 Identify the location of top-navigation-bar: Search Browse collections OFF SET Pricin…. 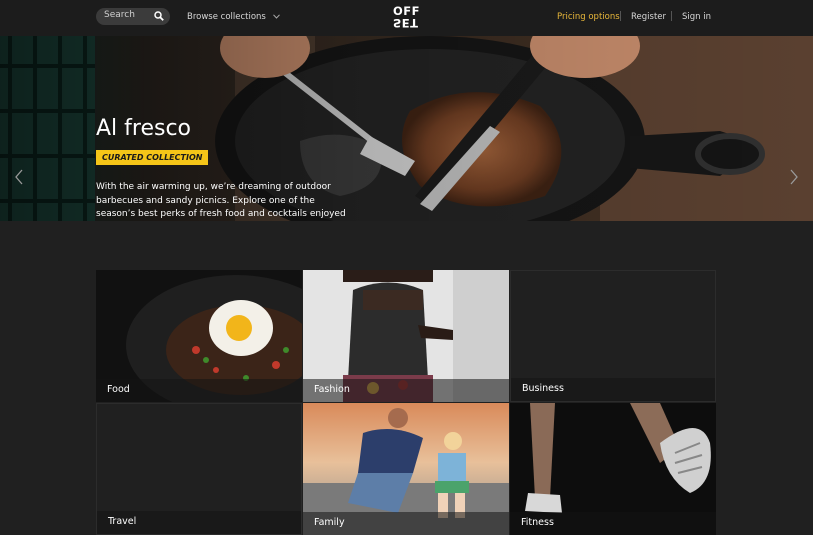
(406, 18).